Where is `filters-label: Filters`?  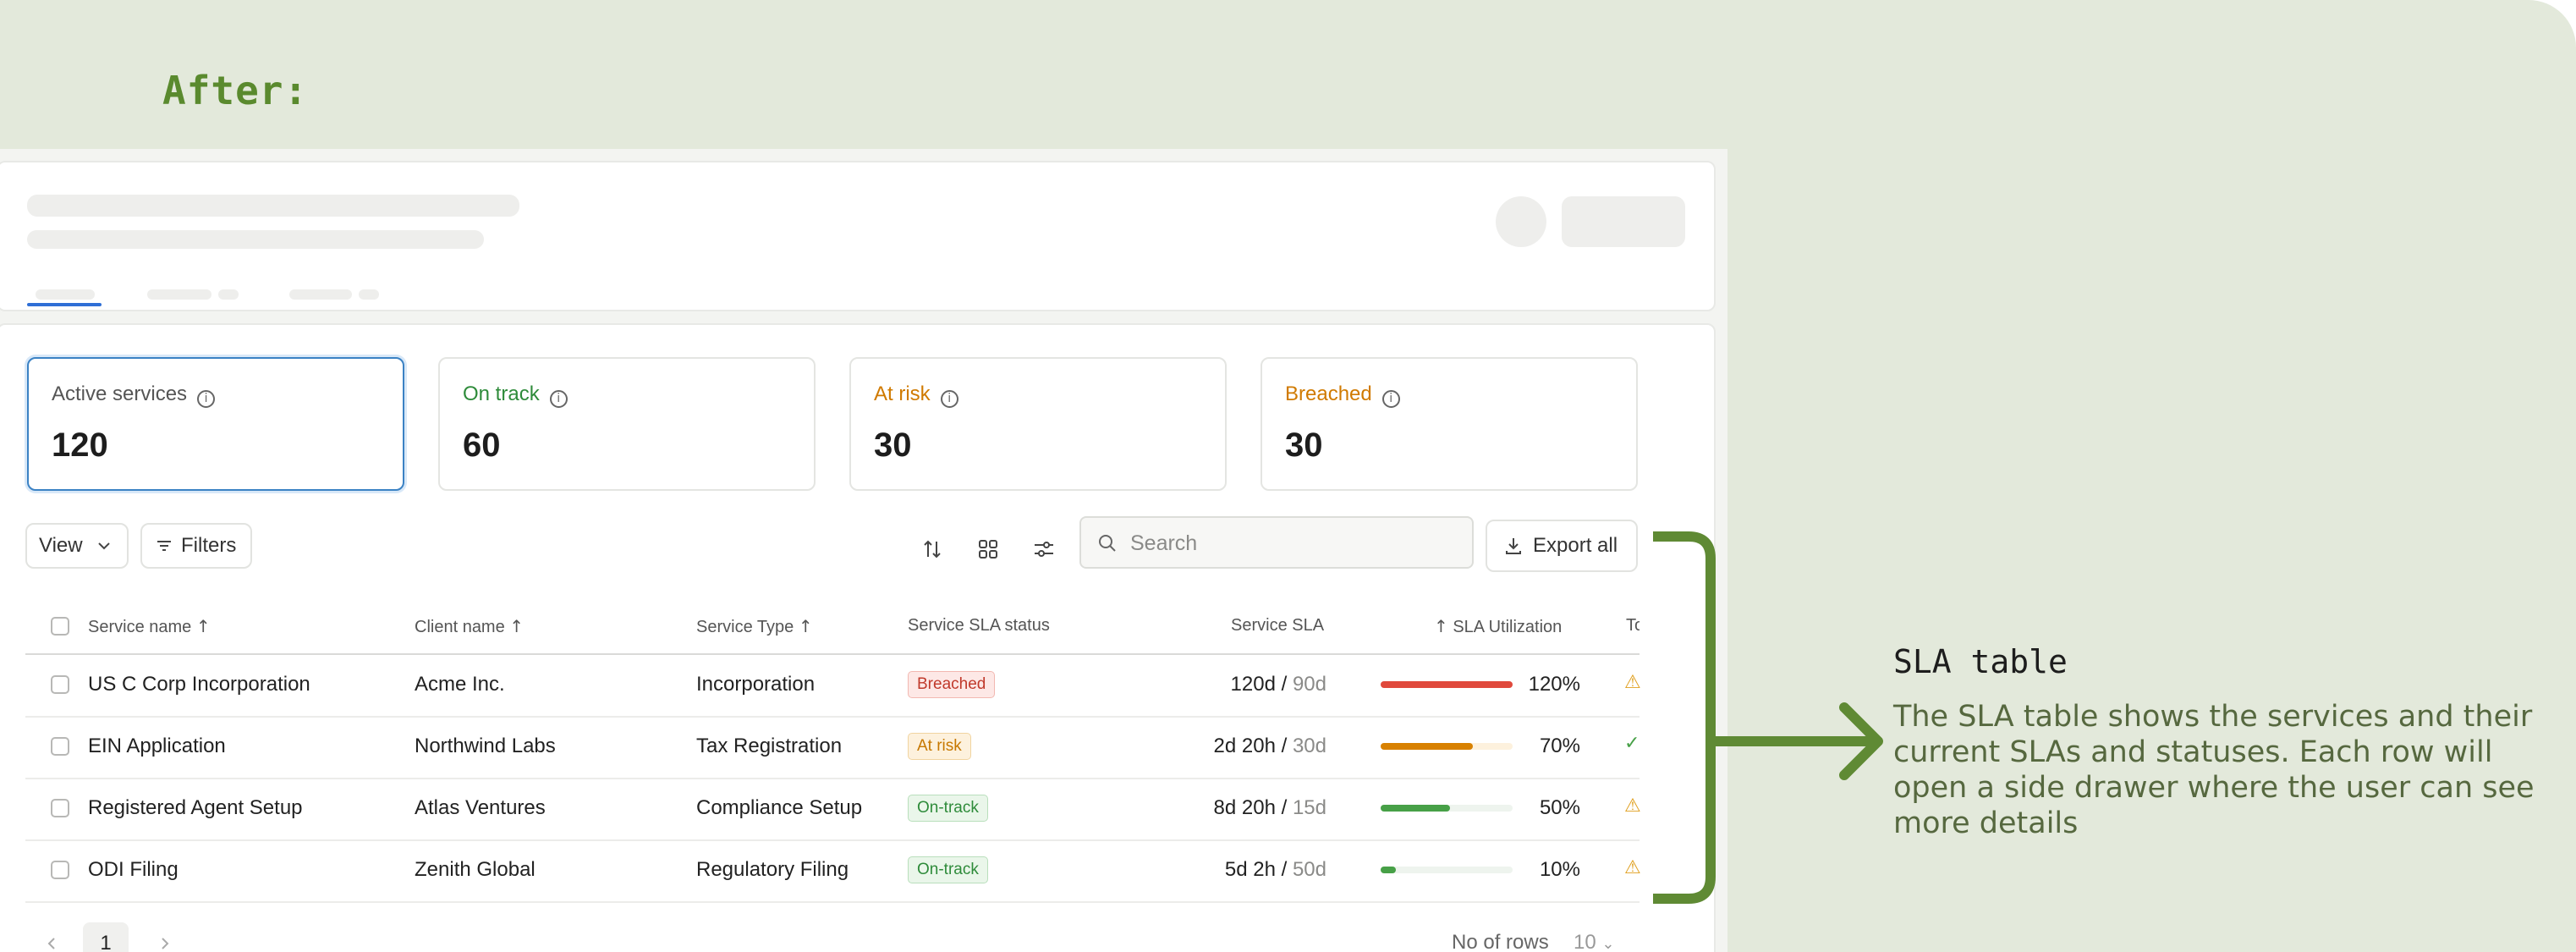
filters-label: Filters is located at coordinates (209, 545).